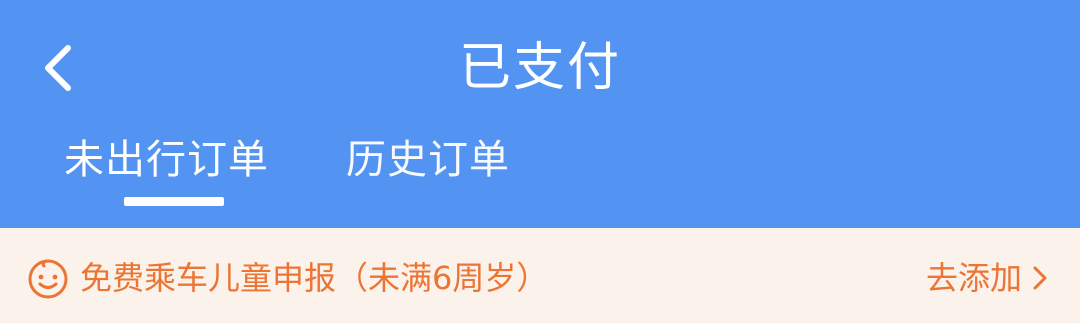 This screenshot has height=323, width=1080. Describe the element at coordinates (48, 278) in the screenshot. I see `child-face-icon` at that location.